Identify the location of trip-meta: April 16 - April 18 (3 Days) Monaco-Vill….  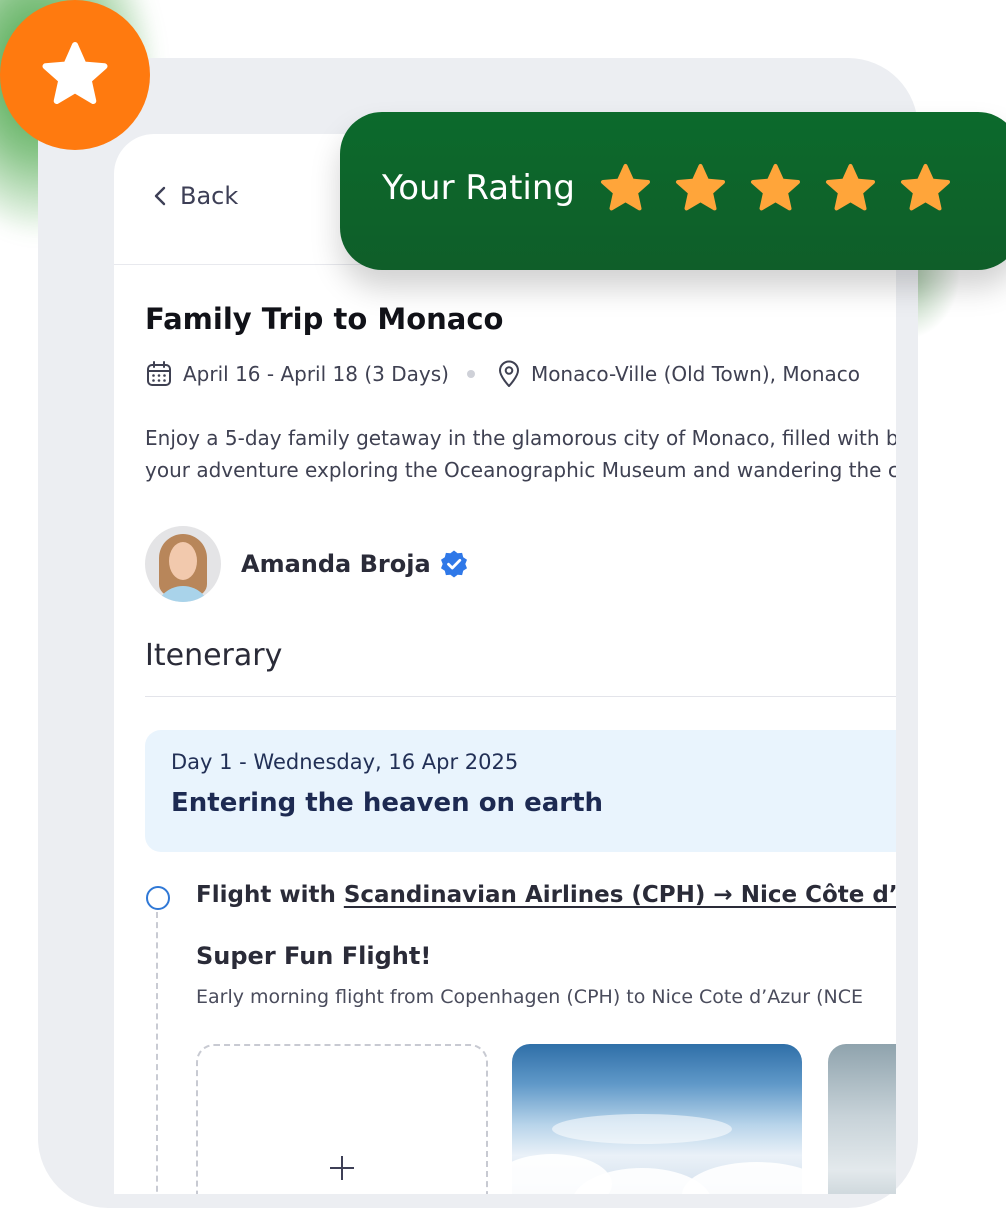
(502, 374).